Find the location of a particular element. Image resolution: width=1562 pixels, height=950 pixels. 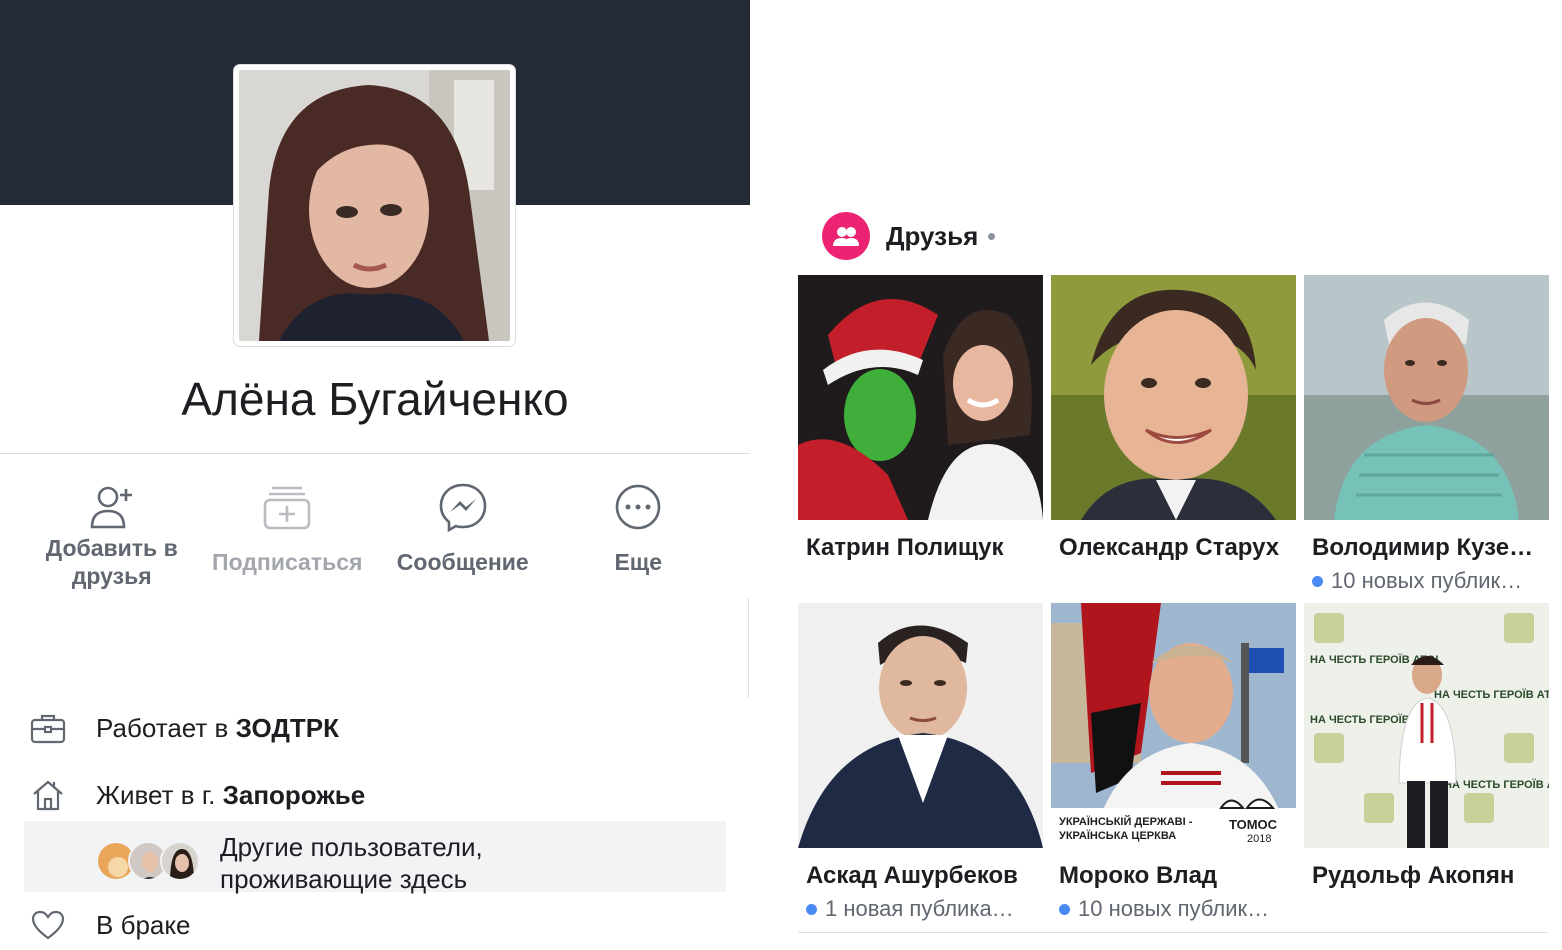

add-friend-button: Добавить в друзья is located at coordinates (112, 540).